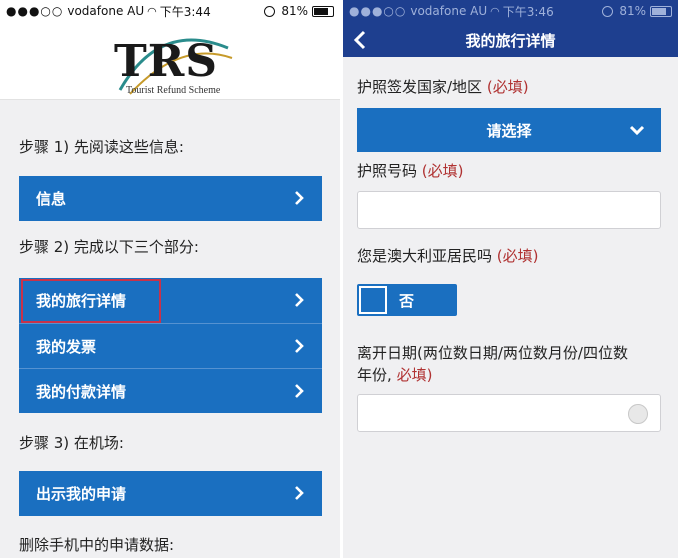 This screenshot has width=678, height=558. I want to click on logo-tagline: Tourist Refund Scheme, so click(173, 90).